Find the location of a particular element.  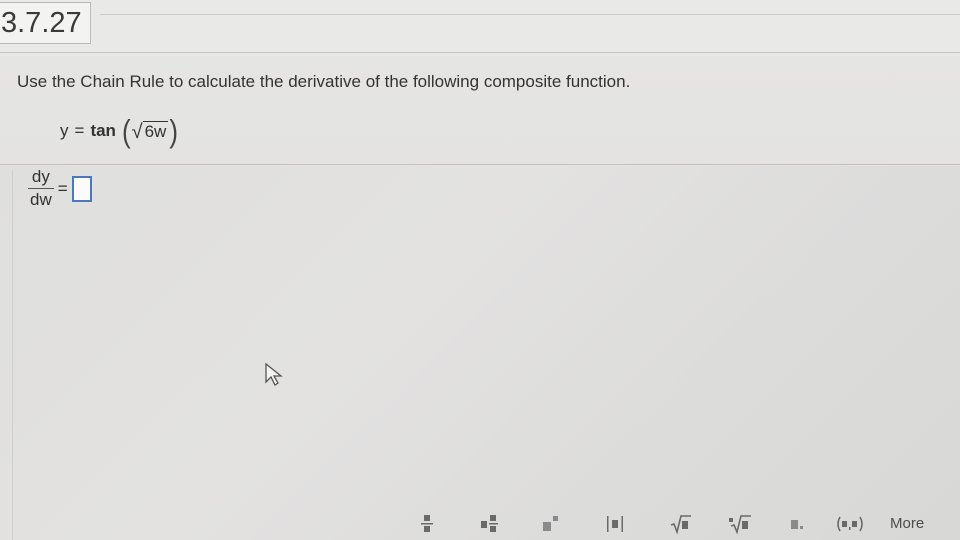

mixed-number-icon is located at coordinates (490, 524).